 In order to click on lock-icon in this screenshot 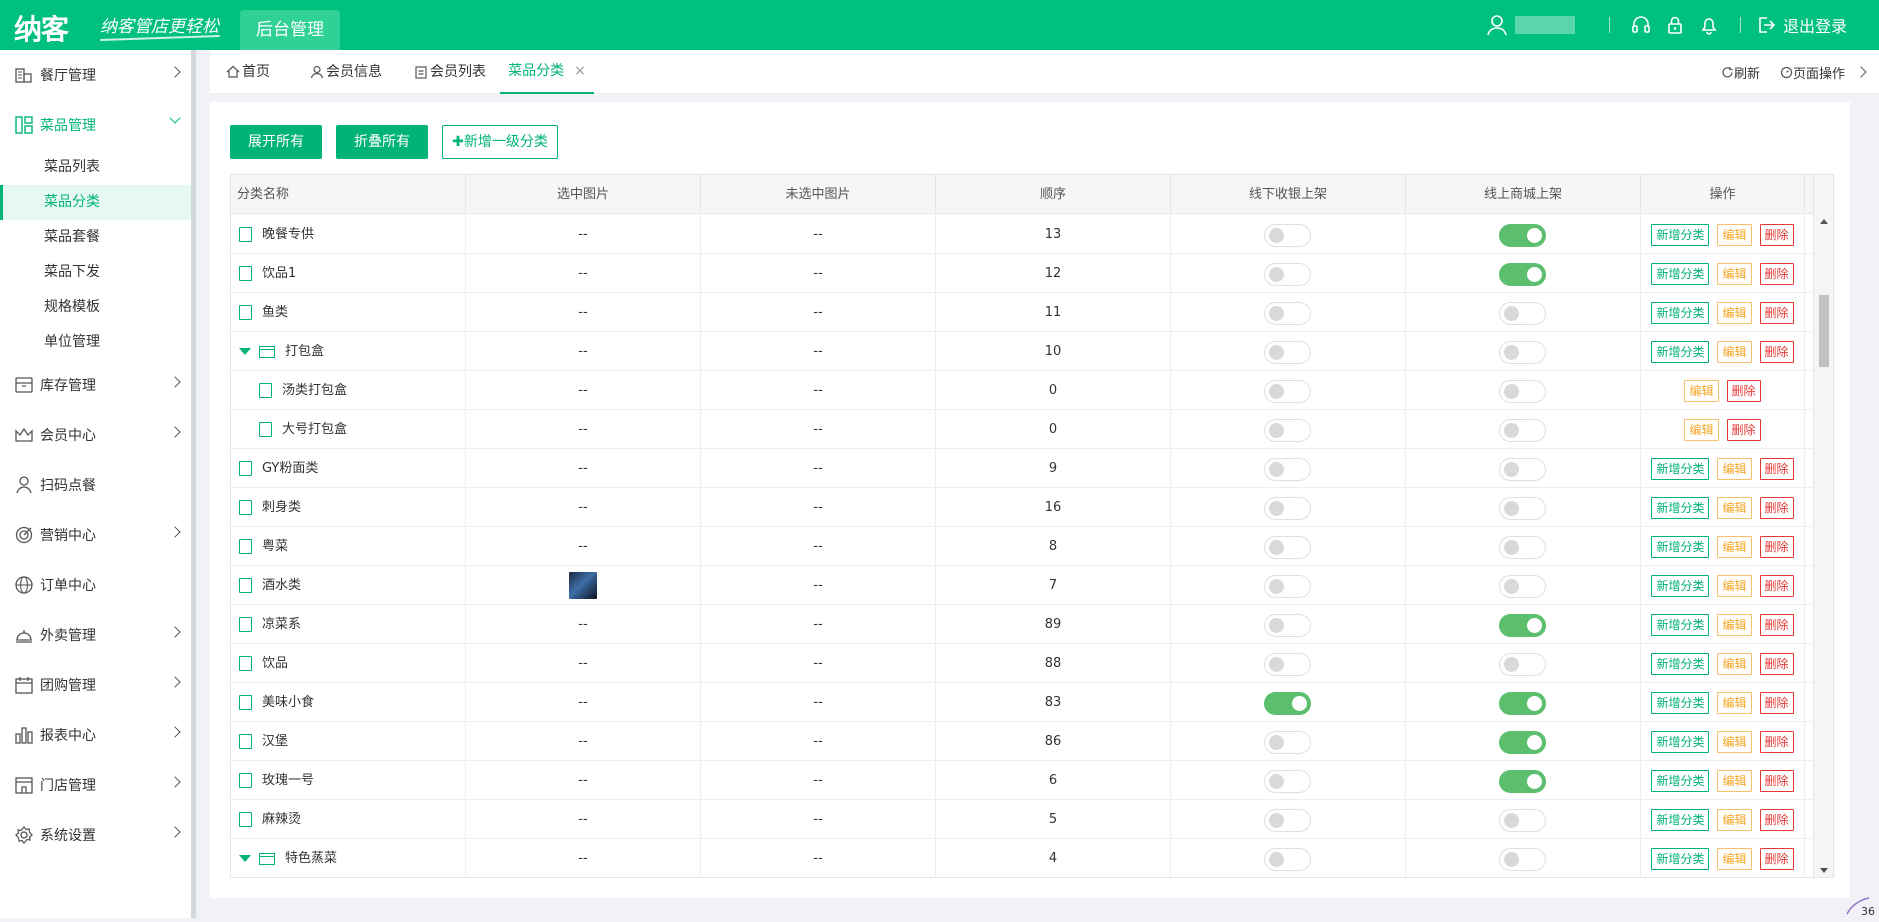, I will do `click(1675, 25)`.